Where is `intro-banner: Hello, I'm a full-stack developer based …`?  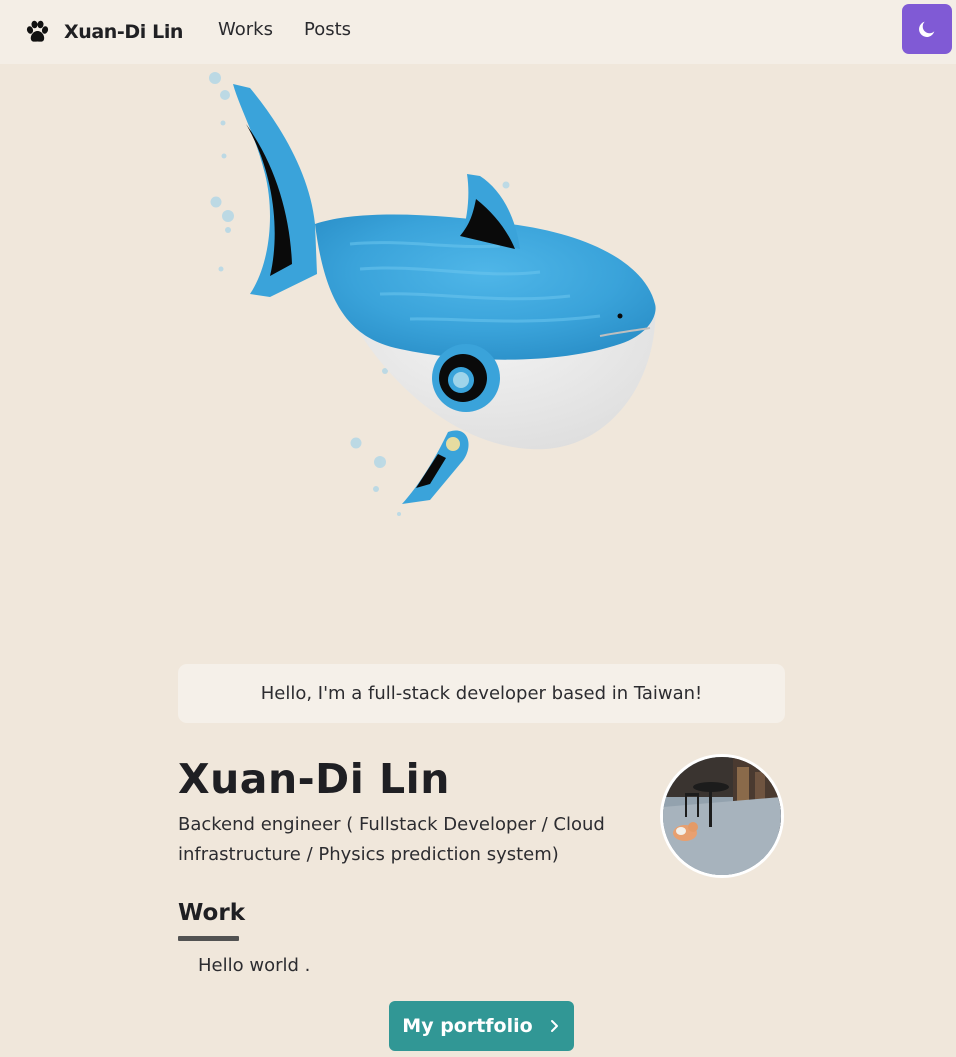
intro-banner: Hello, I'm a full-stack developer based … is located at coordinates (481, 693).